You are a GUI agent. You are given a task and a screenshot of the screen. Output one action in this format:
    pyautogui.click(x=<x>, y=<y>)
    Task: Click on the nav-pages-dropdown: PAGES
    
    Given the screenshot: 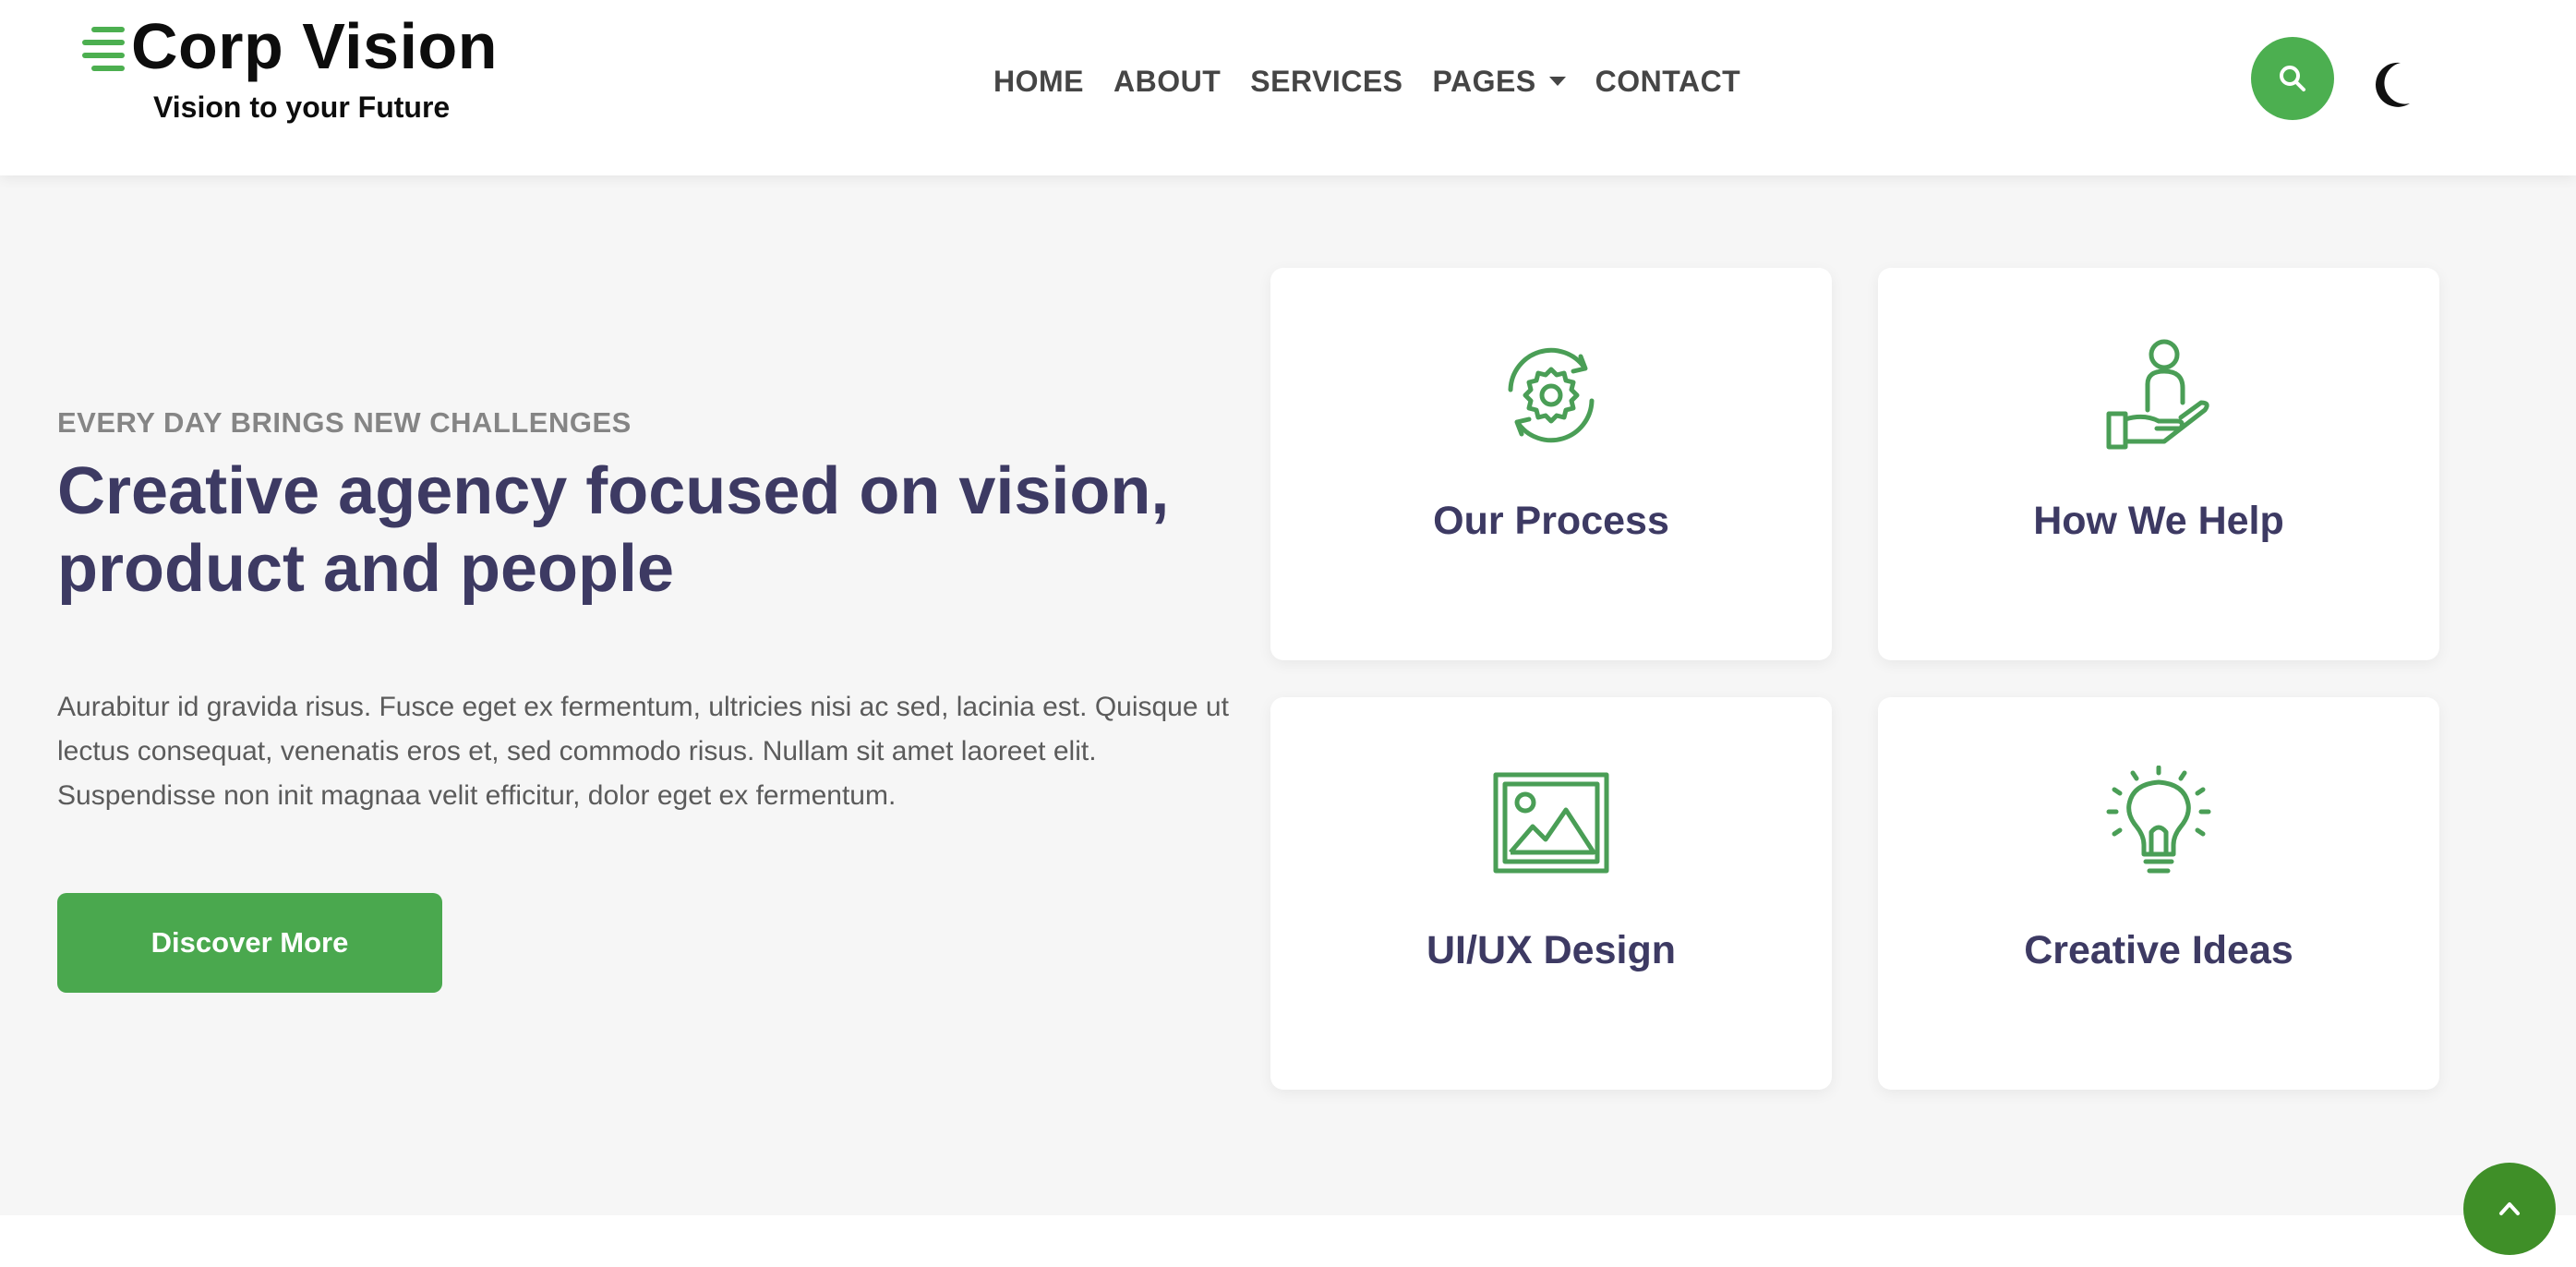 What is the action you would take?
    pyautogui.click(x=1499, y=82)
    